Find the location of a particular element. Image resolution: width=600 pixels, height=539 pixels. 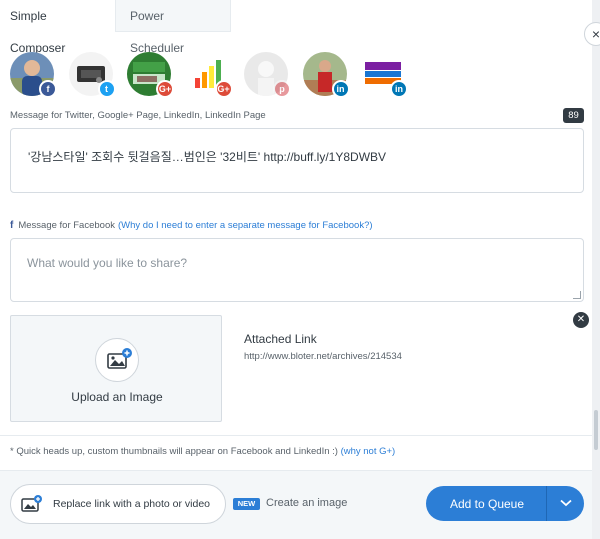

profile-avatar-google-plus-2: G+ is located at coordinates (209, 75).